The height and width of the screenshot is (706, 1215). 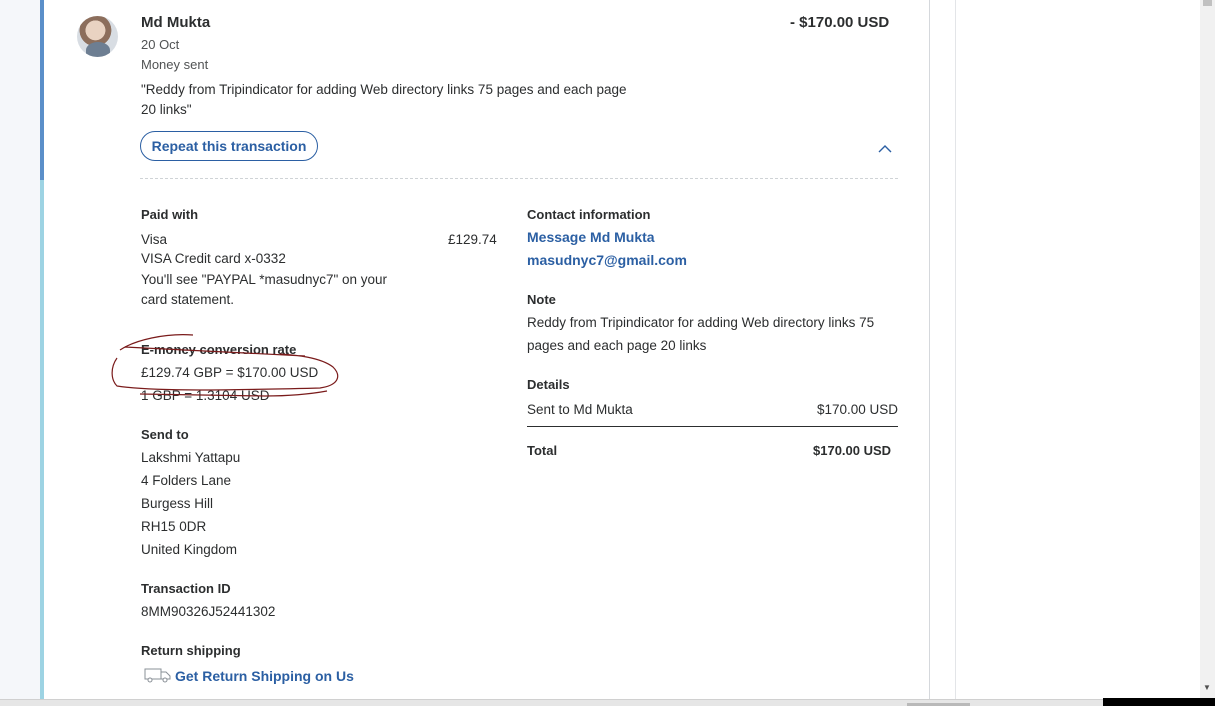 I want to click on contact-heading: Contact information, so click(x=589, y=214).